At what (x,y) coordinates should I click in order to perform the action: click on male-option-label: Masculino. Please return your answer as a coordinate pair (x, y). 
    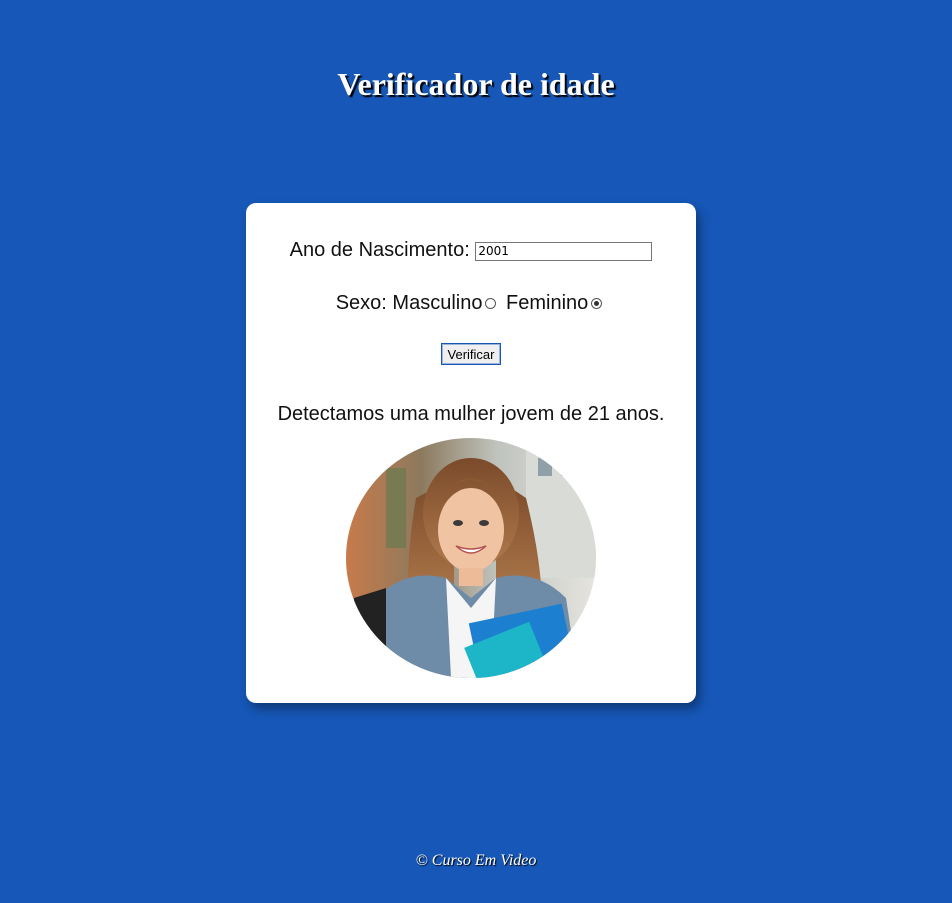
    Looking at the image, I should click on (437, 303).